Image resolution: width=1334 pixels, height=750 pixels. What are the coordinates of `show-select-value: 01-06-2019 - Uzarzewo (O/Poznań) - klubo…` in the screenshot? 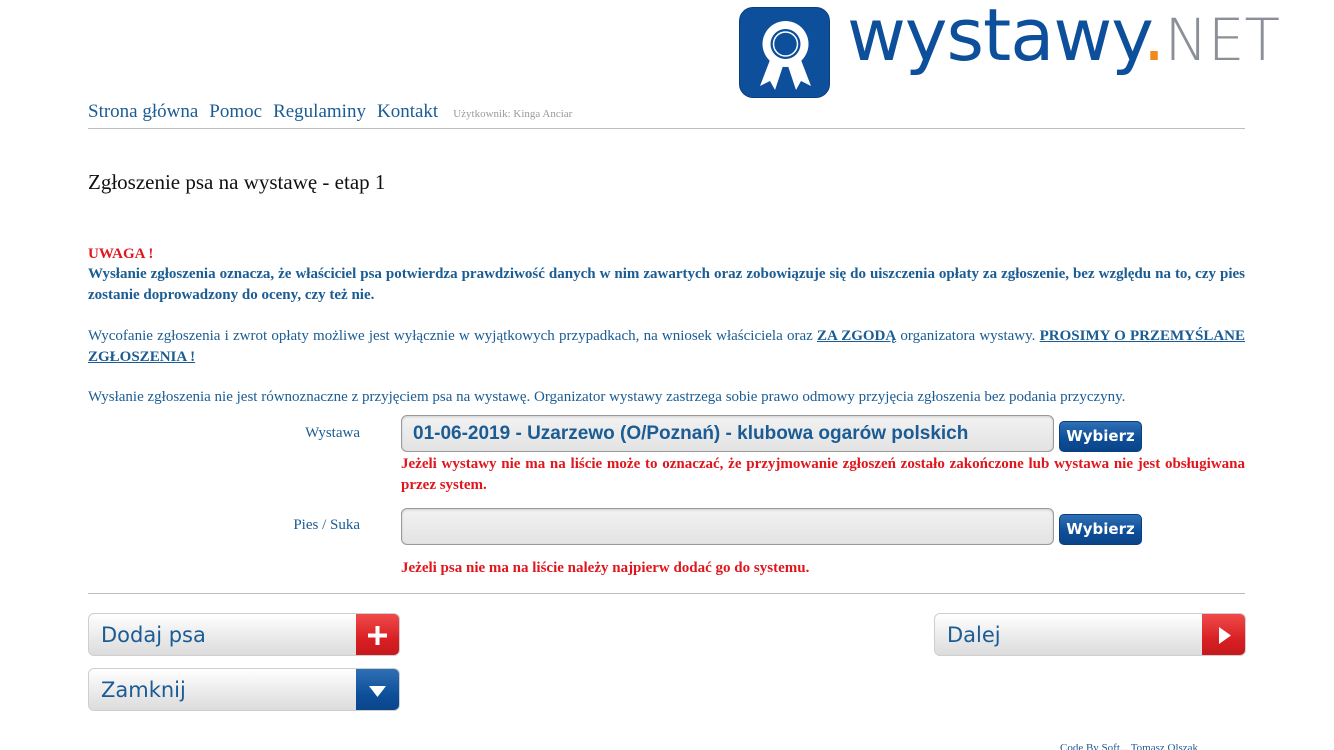 It's located at (691, 433).